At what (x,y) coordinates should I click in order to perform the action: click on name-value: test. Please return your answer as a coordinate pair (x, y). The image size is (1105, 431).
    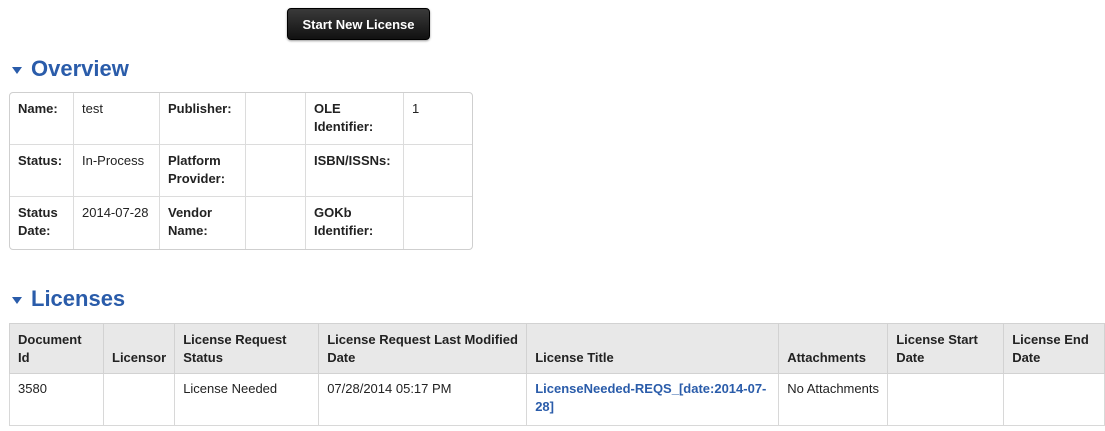
    Looking at the image, I should click on (117, 119).